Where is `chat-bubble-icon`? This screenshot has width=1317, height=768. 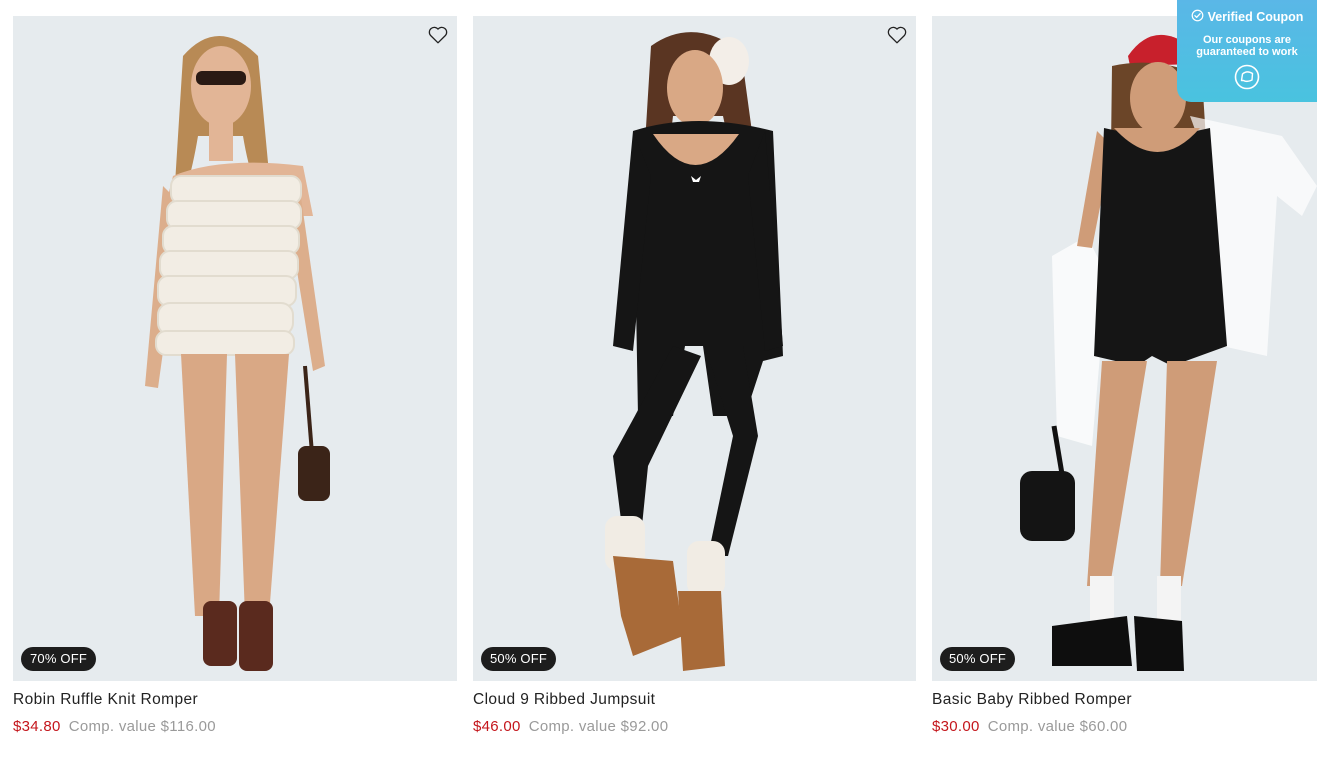 chat-bubble-icon is located at coordinates (1247, 77).